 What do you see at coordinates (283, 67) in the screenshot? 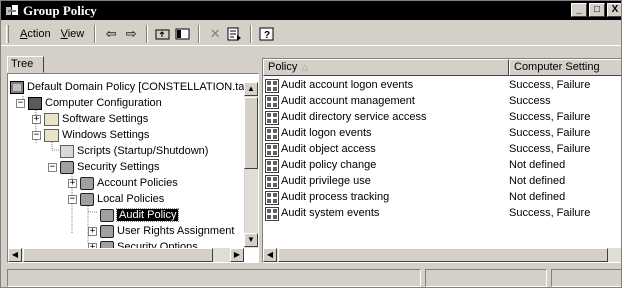
I see `column-header-label: Policy` at bounding box center [283, 67].